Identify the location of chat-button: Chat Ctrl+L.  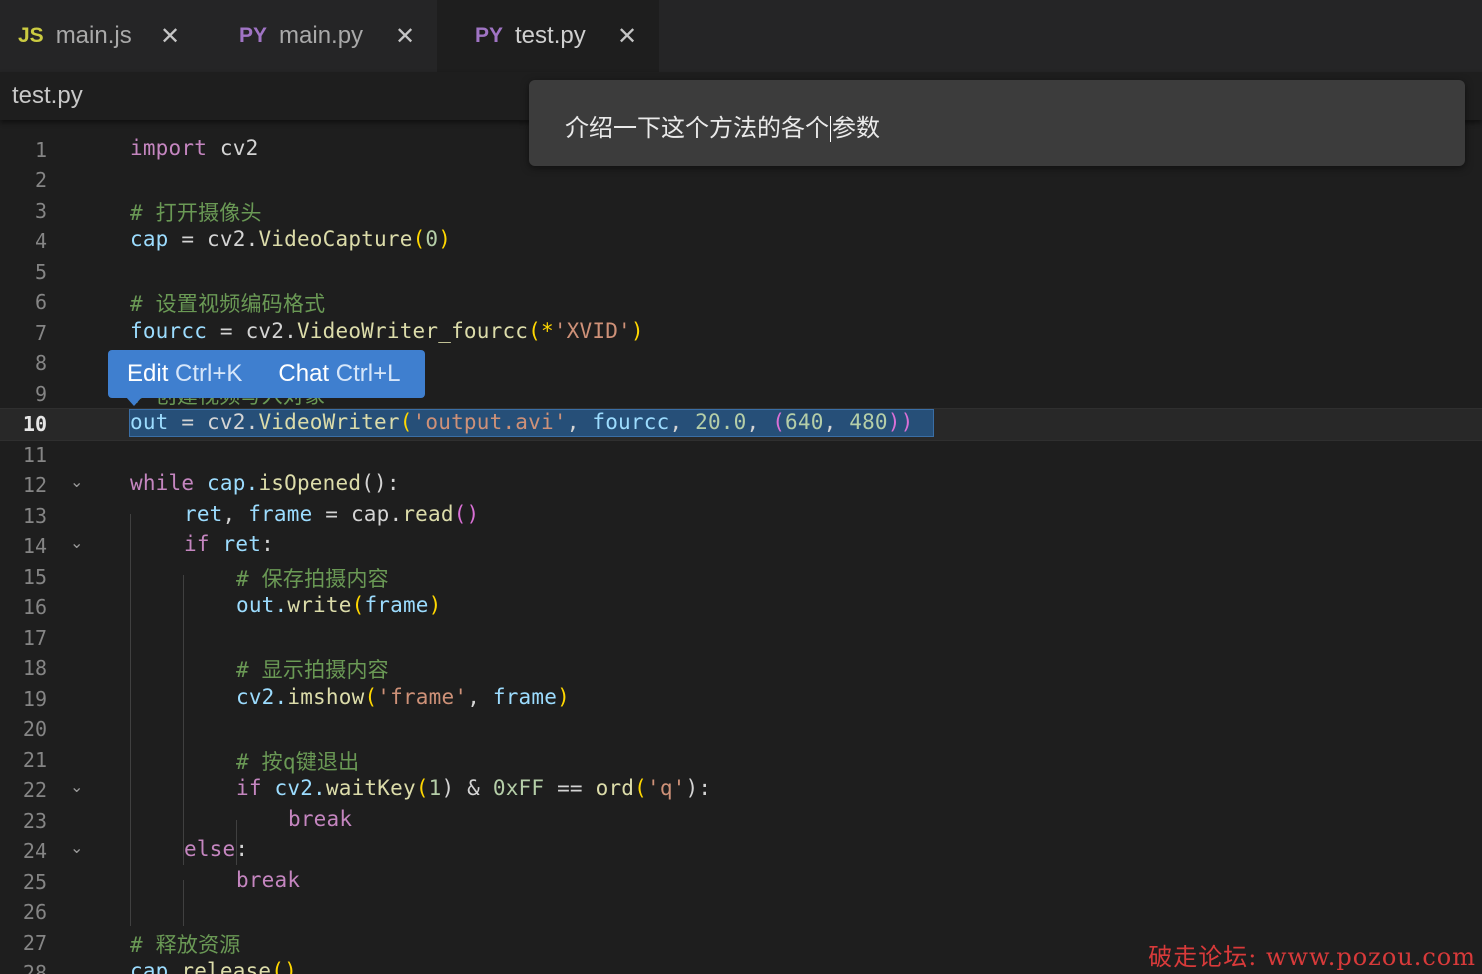
(339, 374).